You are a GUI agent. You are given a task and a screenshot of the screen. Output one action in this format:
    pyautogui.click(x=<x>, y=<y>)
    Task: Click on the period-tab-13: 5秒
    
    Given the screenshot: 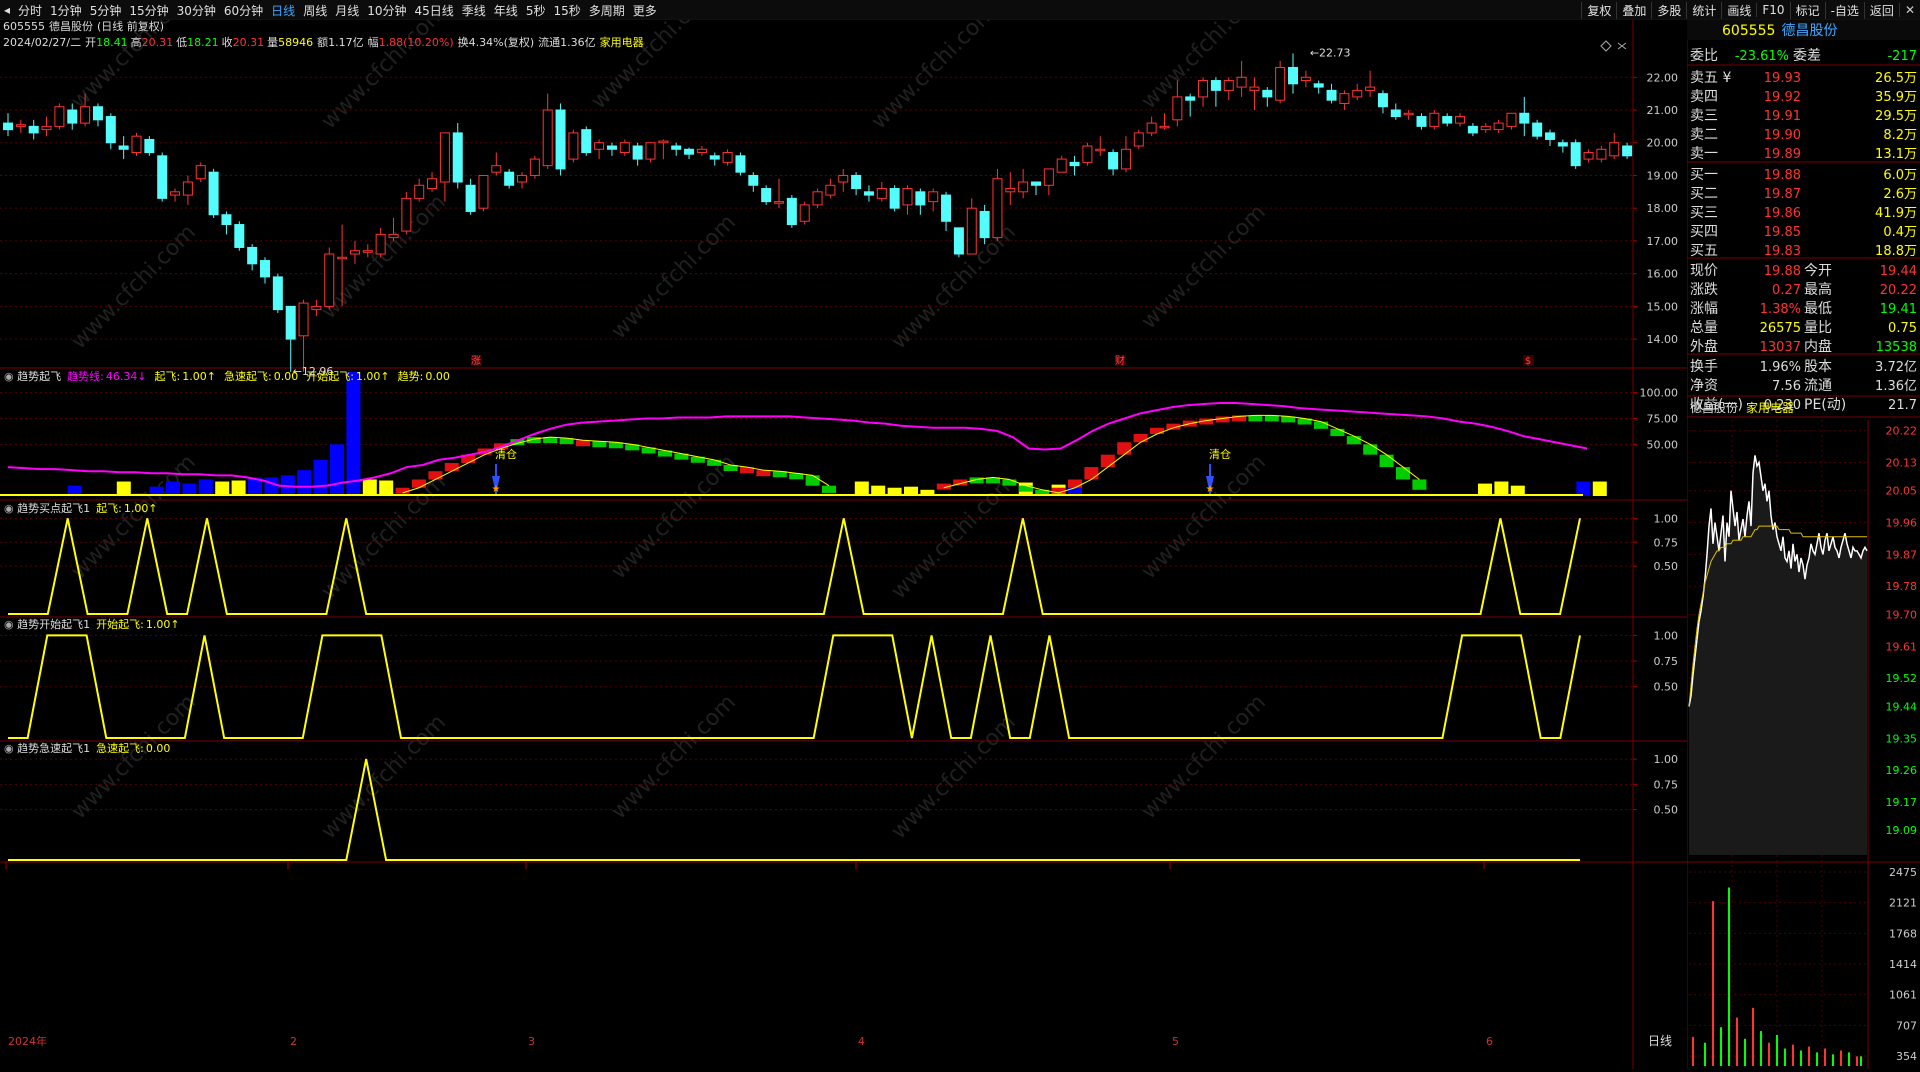 What is the action you would take?
    pyautogui.click(x=536, y=10)
    